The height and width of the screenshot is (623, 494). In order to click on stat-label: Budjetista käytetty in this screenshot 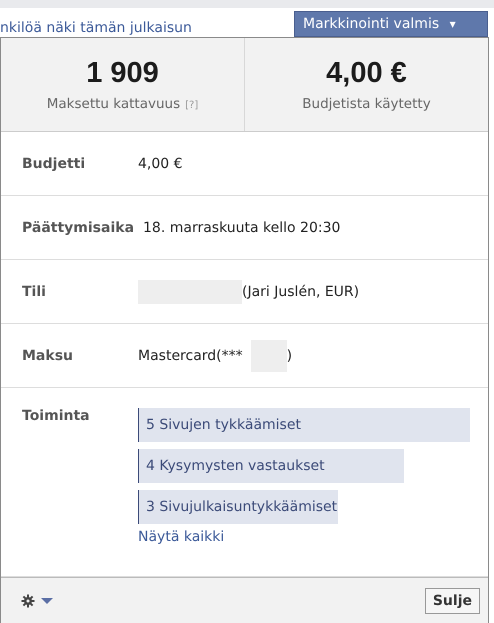, I will do `click(366, 104)`.